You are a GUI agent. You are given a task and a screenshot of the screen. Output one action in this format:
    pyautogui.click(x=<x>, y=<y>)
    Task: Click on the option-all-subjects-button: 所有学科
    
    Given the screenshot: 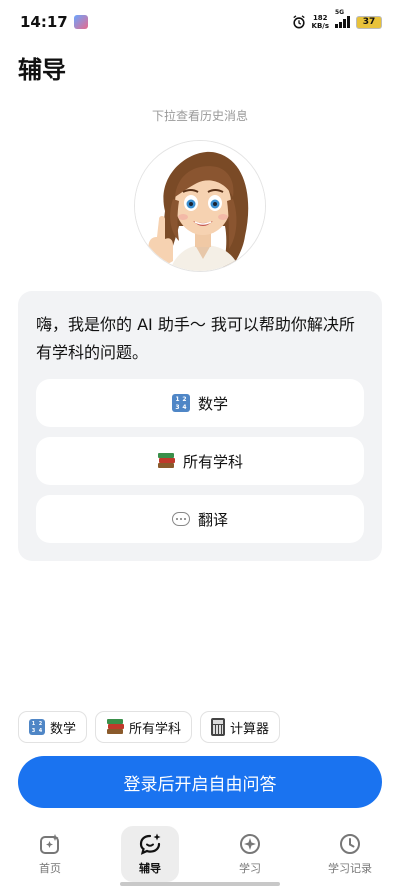 What is the action you would take?
    pyautogui.click(x=200, y=461)
    